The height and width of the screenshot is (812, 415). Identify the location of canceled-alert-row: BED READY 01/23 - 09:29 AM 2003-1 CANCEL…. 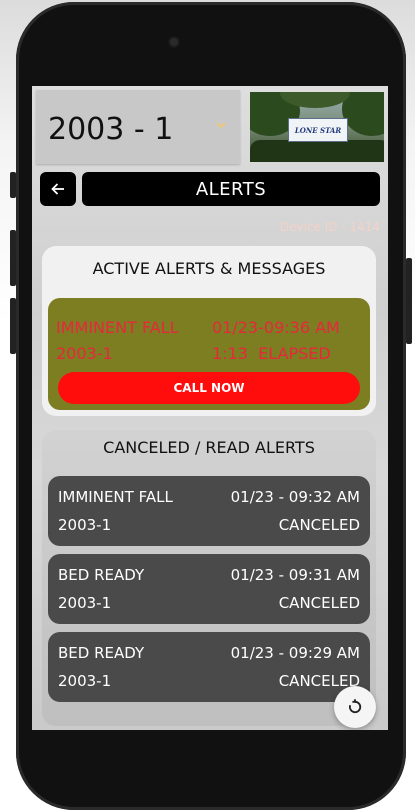
(209, 667).